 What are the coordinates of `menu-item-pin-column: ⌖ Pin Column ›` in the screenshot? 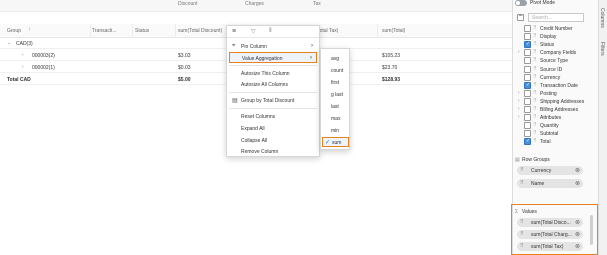 It's located at (273, 46).